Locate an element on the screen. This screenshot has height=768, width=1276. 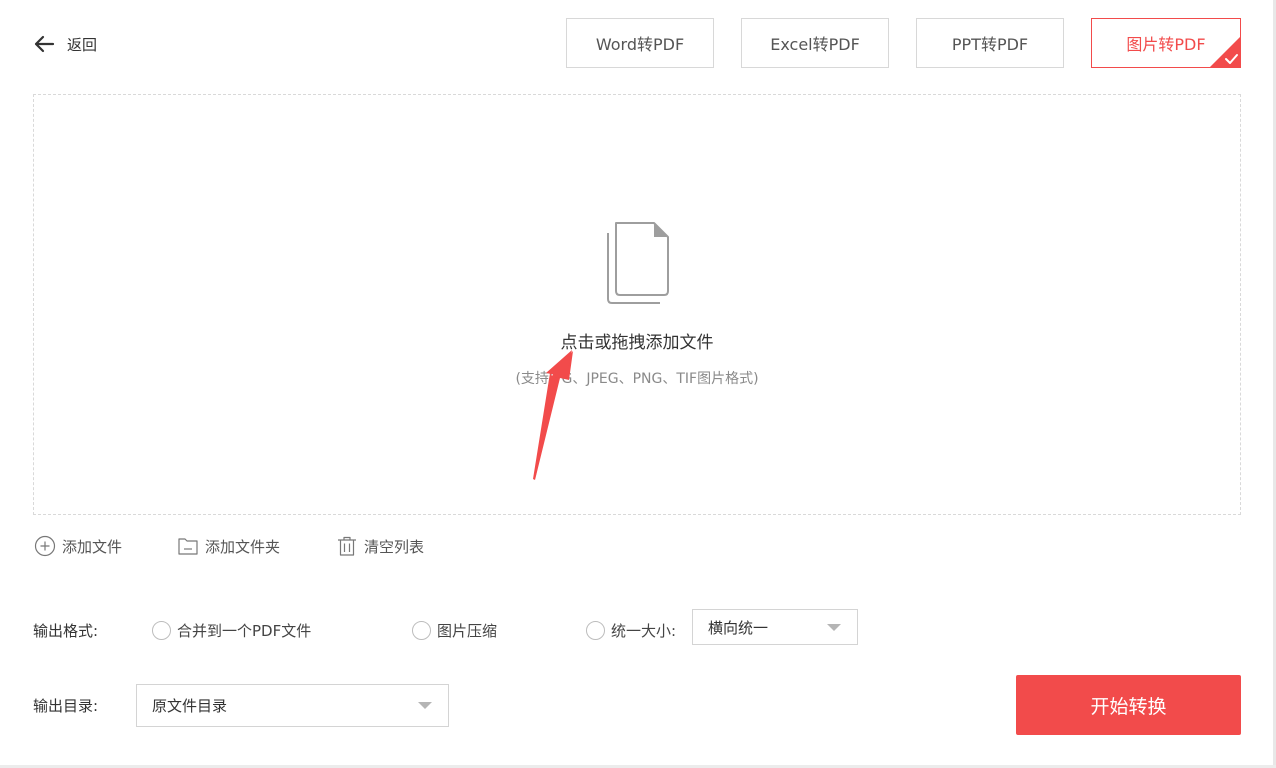
select-value: 横向统一 is located at coordinates (738, 627).